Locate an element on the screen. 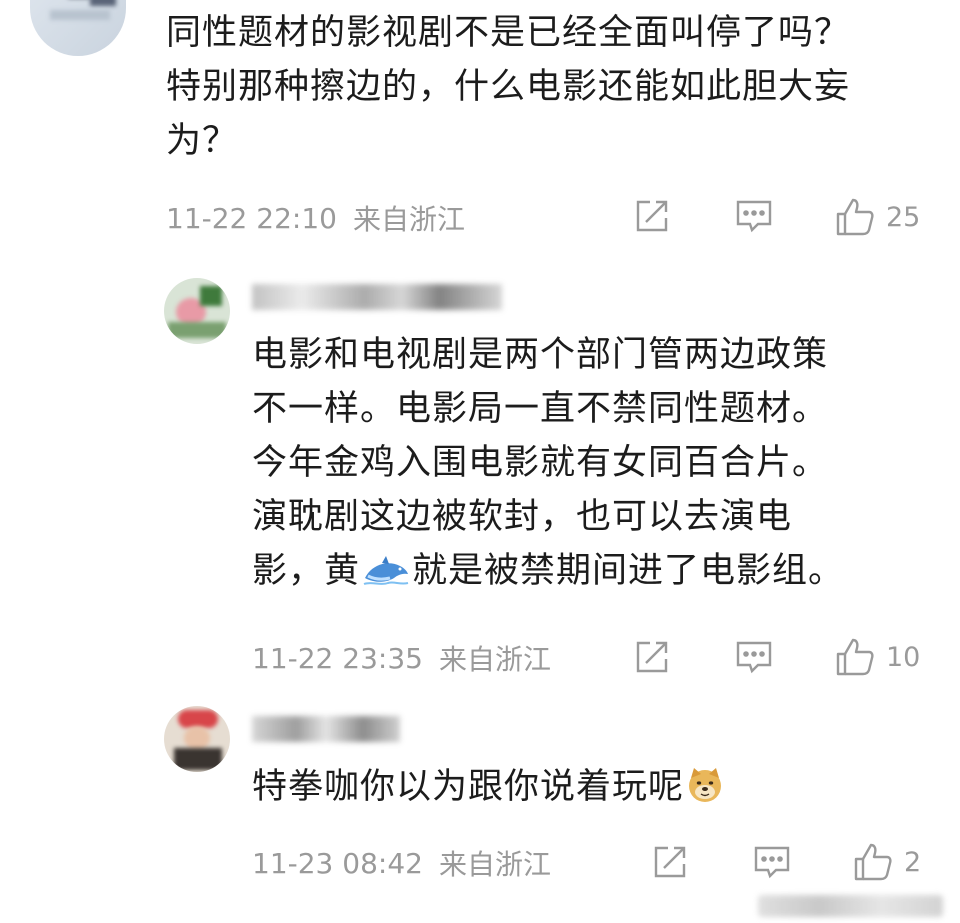 This screenshot has height=923, width=960. doge-emoji is located at coordinates (705, 793).